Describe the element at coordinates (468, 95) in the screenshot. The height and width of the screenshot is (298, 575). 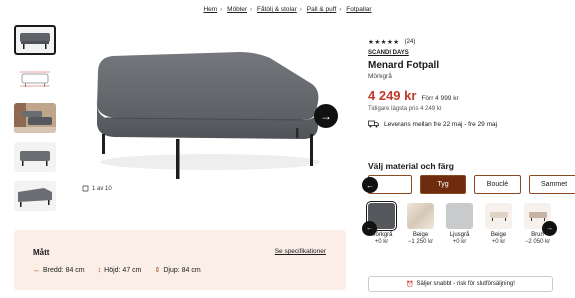
I see `price-row: 4 249 kr Förr 4 999 kr` at that location.